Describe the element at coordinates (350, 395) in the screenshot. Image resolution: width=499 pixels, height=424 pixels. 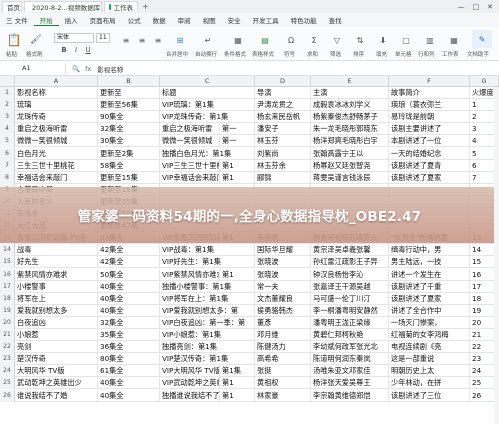
I see `table-cell: 李宗翰黄维德郑恺` at that location.